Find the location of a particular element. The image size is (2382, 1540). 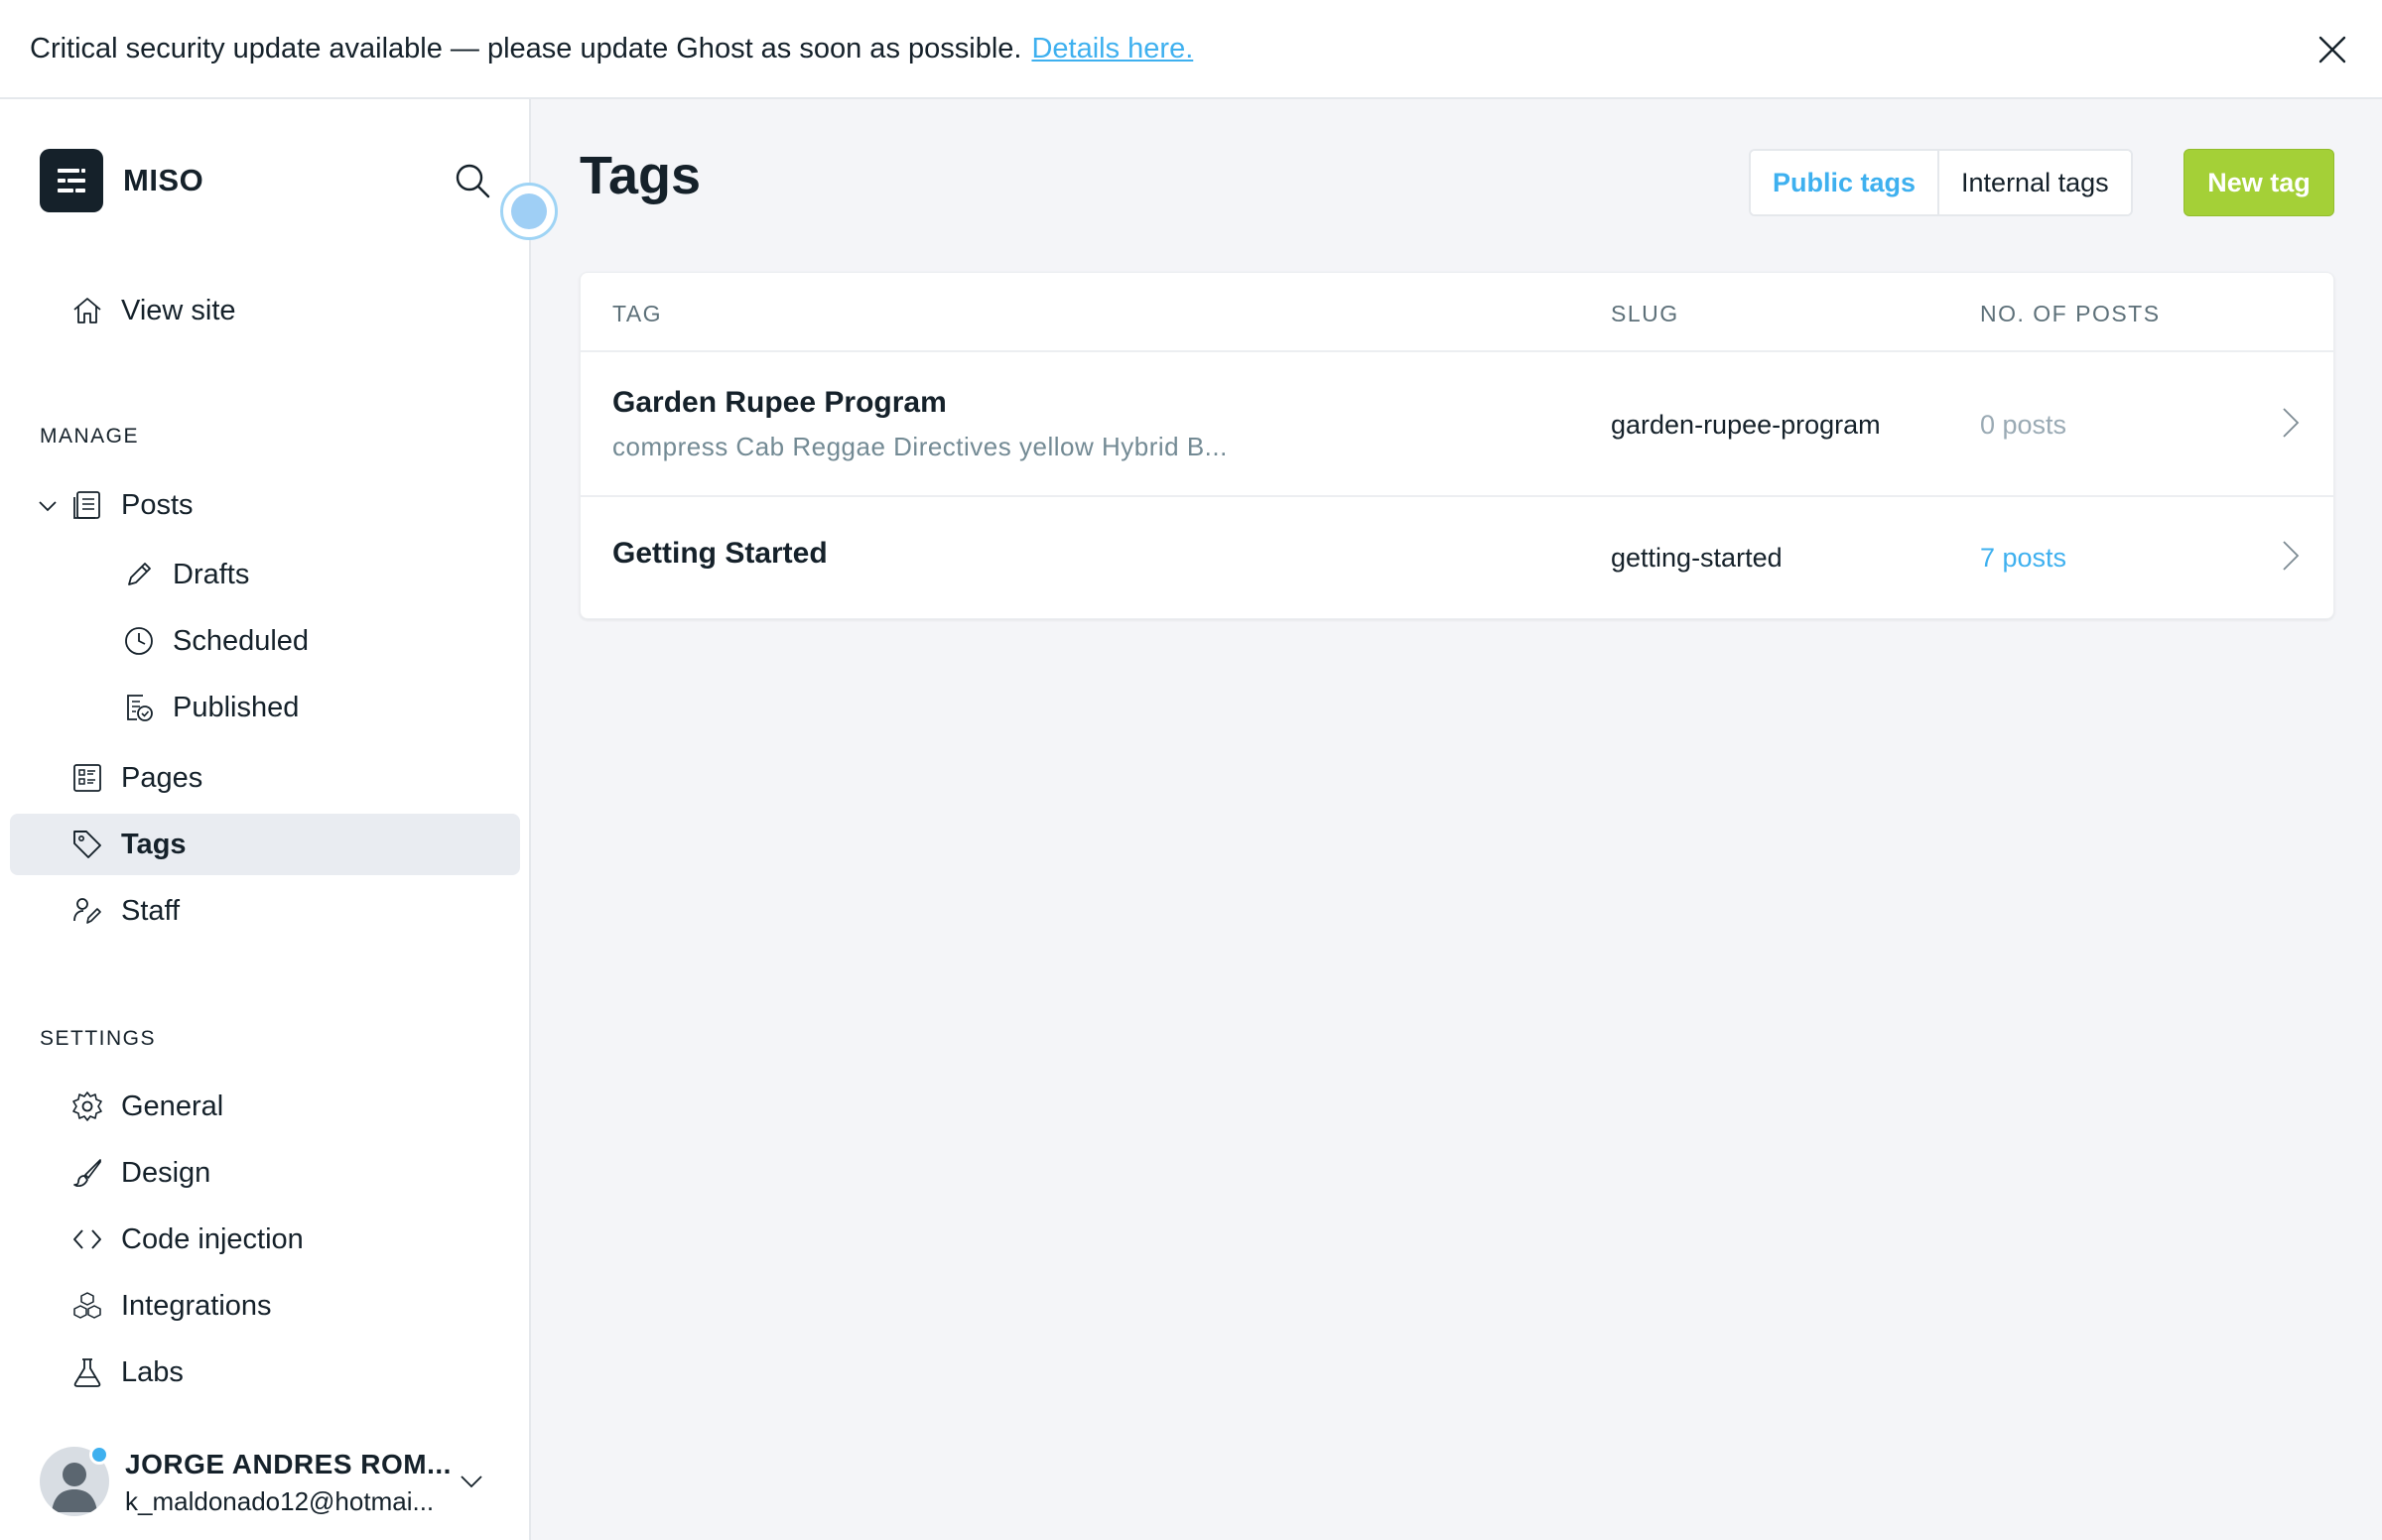

nav-tags-label: Tags is located at coordinates (154, 844).